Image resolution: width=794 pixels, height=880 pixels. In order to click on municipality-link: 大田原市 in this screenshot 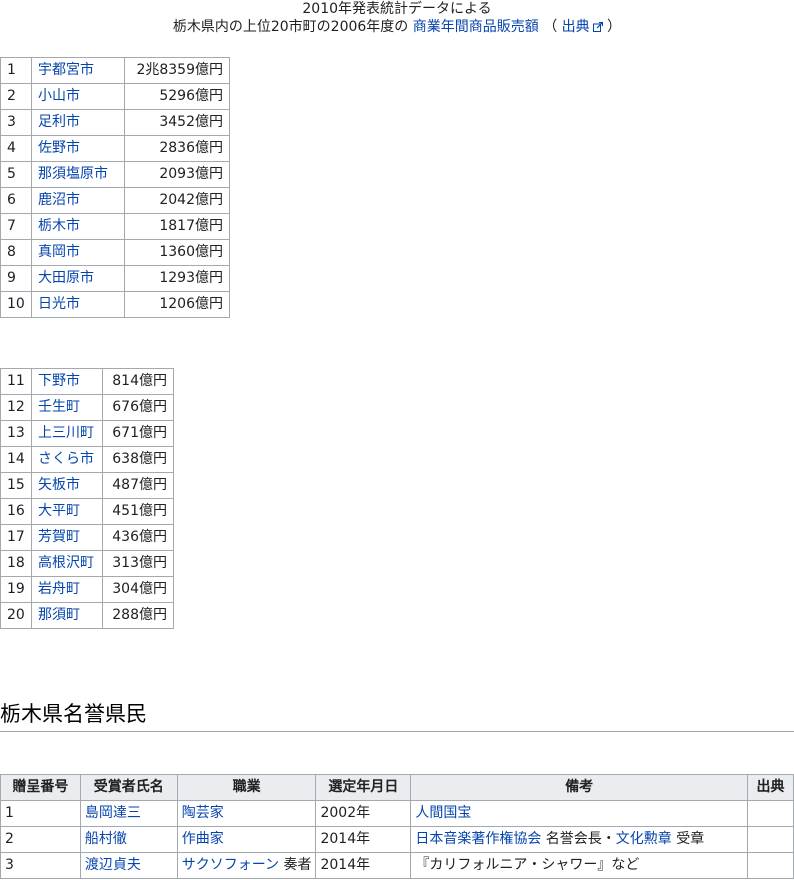, I will do `click(66, 278)`.